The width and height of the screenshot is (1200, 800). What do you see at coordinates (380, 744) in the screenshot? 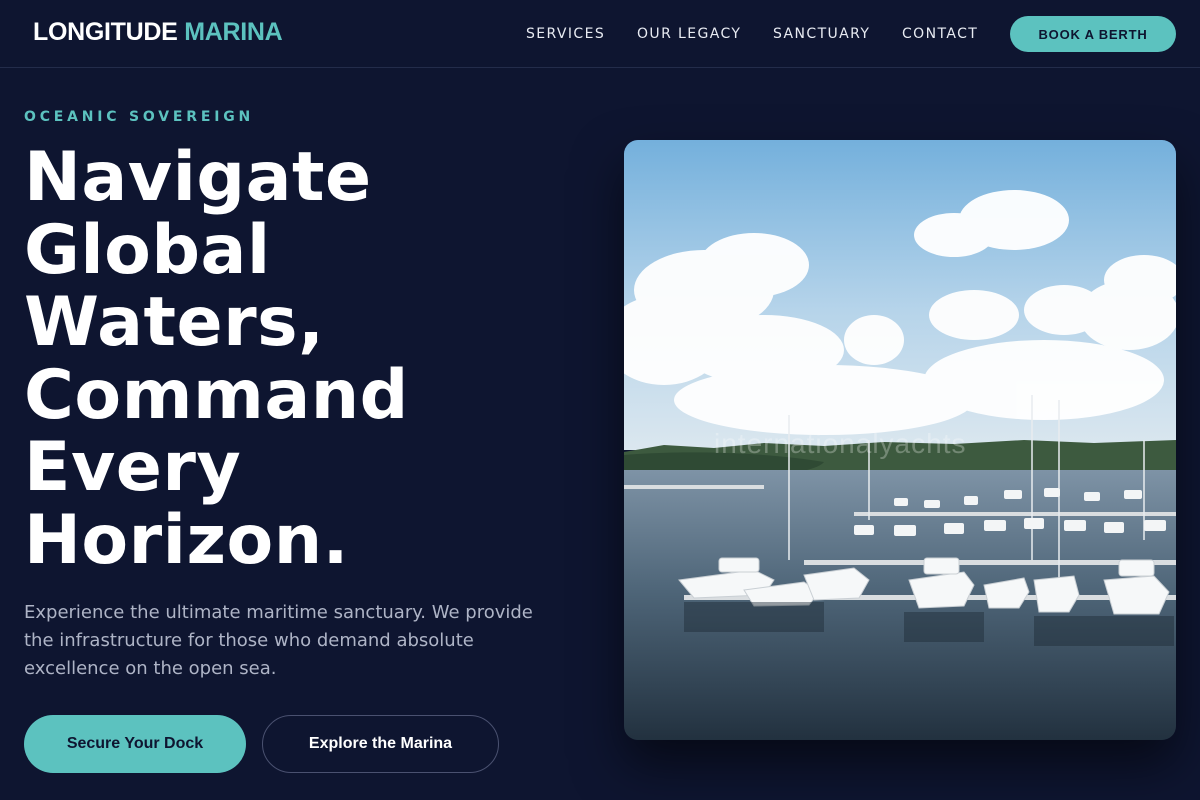
I see `explore-the-marina-button: Explore the Marina` at bounding box center [380, 744].